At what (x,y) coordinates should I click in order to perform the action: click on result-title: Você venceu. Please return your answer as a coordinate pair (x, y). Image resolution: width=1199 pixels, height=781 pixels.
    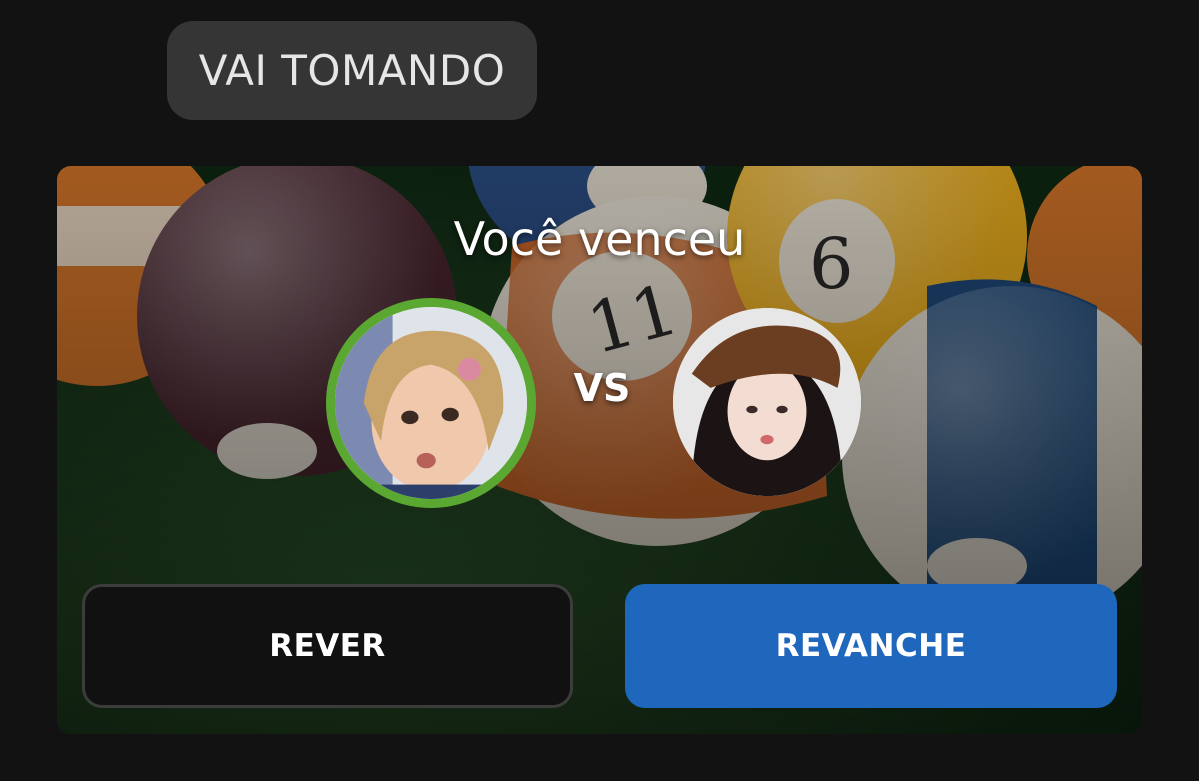
    Looking at the image, I should click on (599, 239).